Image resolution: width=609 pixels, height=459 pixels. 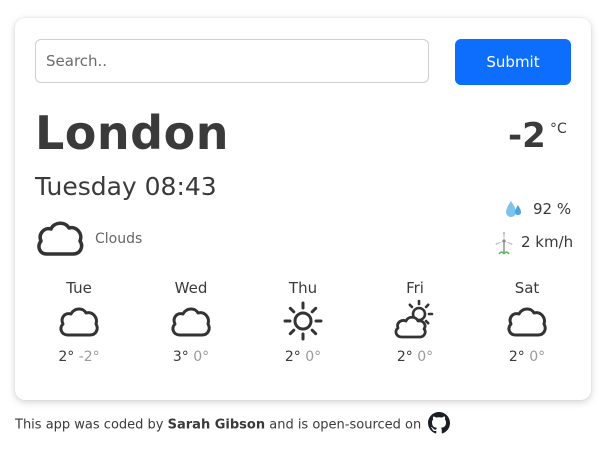 I want to click on forecast-day-label: Tue, so click(x=79, y=288).